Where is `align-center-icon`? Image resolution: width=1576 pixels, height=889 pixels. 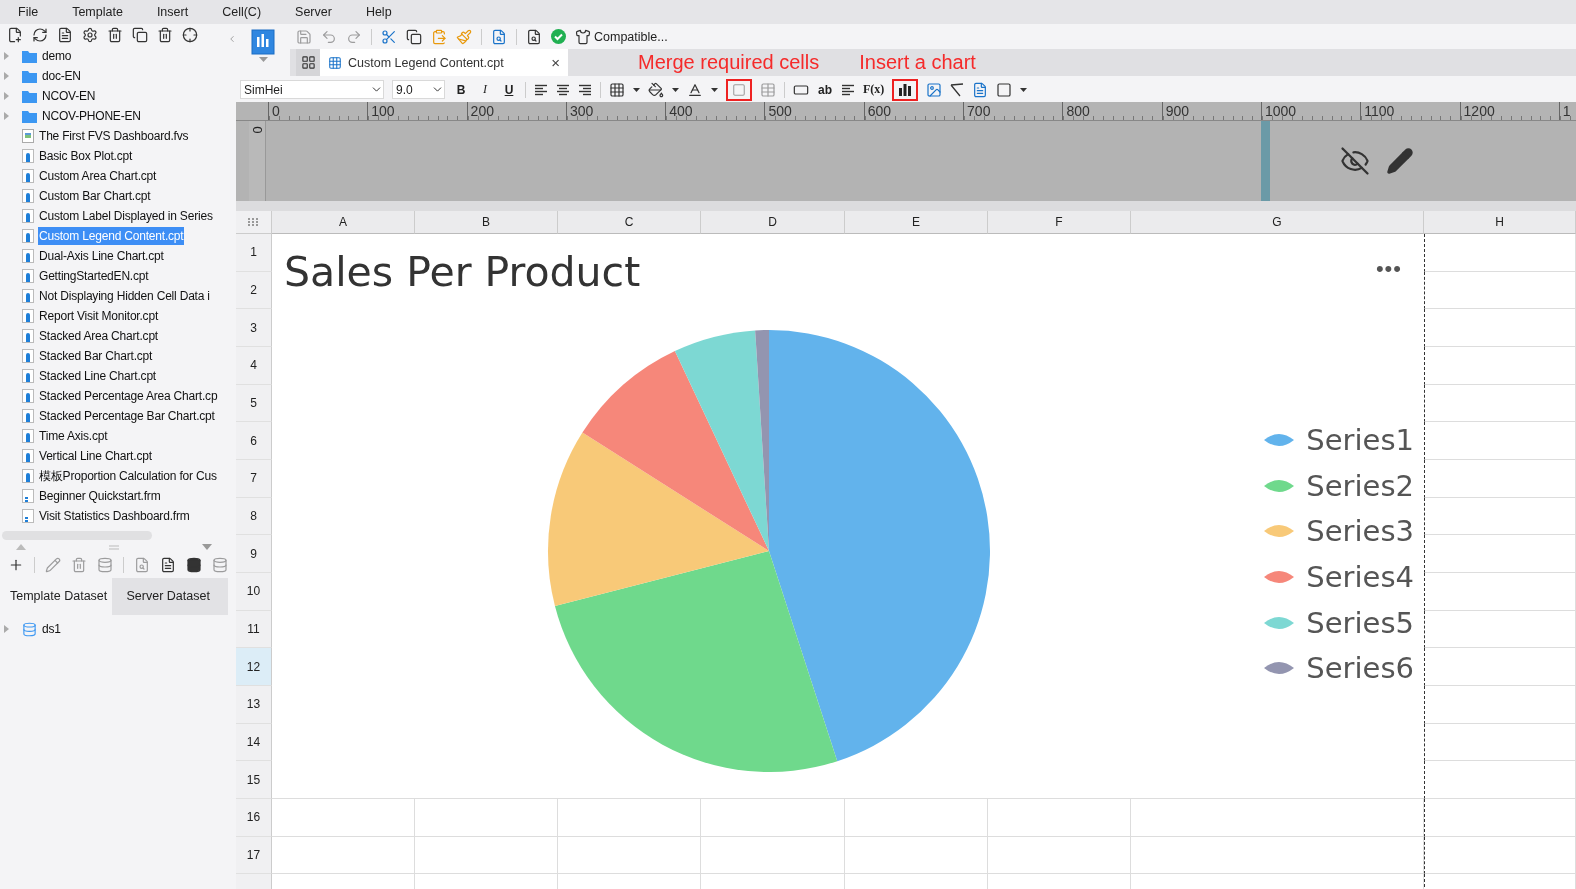 align-center-icon is located at coordinates (563, 89).